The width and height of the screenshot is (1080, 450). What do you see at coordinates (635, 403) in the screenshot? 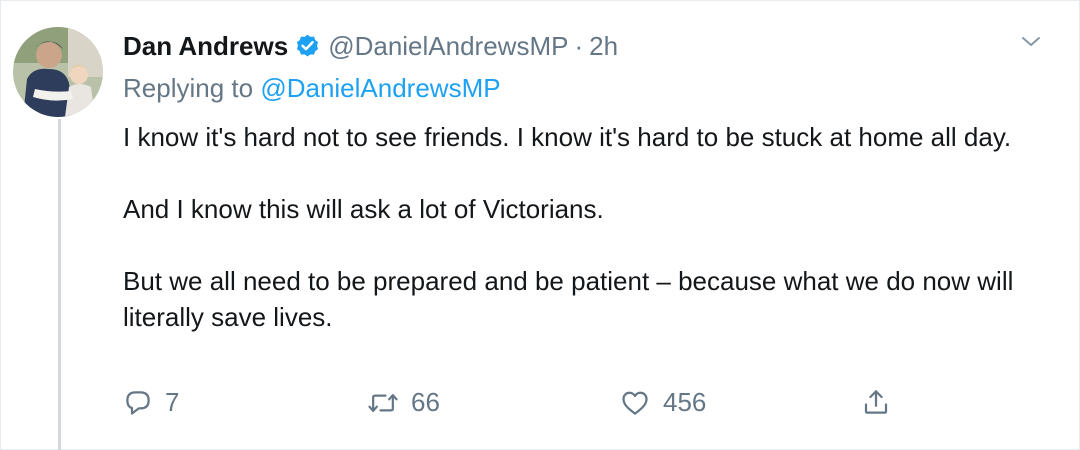
I see `heart-icon` at bounding box center [635, 403].